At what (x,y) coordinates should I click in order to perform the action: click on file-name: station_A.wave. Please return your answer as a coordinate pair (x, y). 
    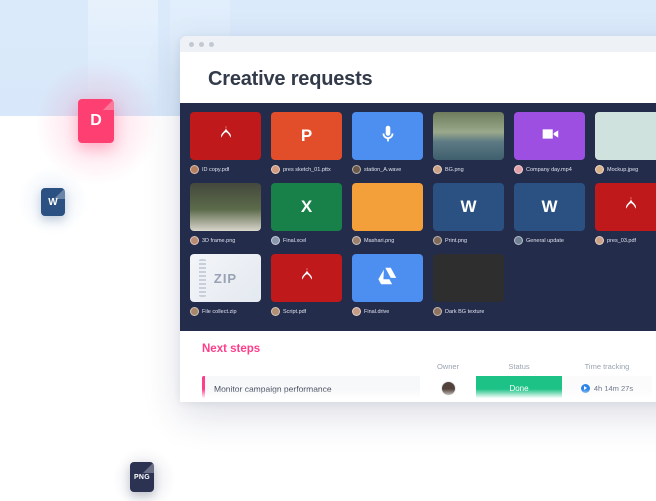
    Looking at the image, I should click on (383, 169).